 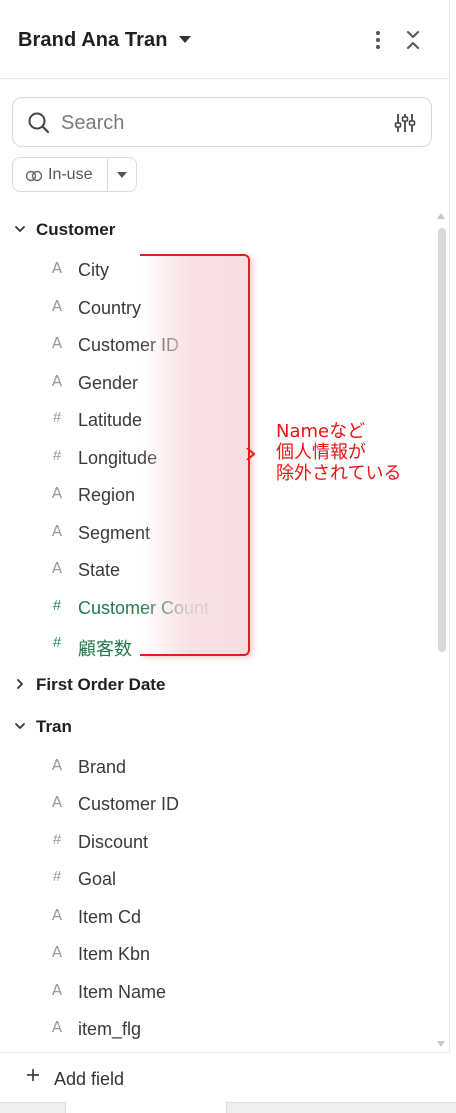 What do you see at coordinates (339, 473) in the screenshot?
I see `annotation-line: 除外されている` at bounding box center [339, 473].